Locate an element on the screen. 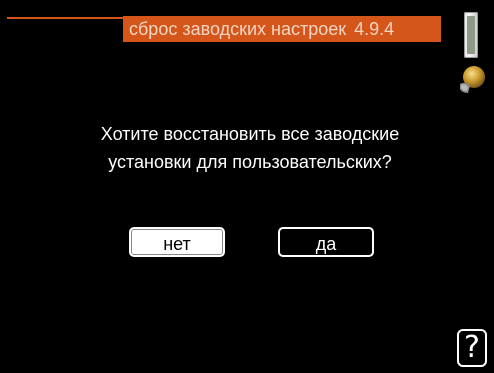 This screenshot has width=494, height=373. page-title: сброс заводских настроек is located at coordinates (238, 29).